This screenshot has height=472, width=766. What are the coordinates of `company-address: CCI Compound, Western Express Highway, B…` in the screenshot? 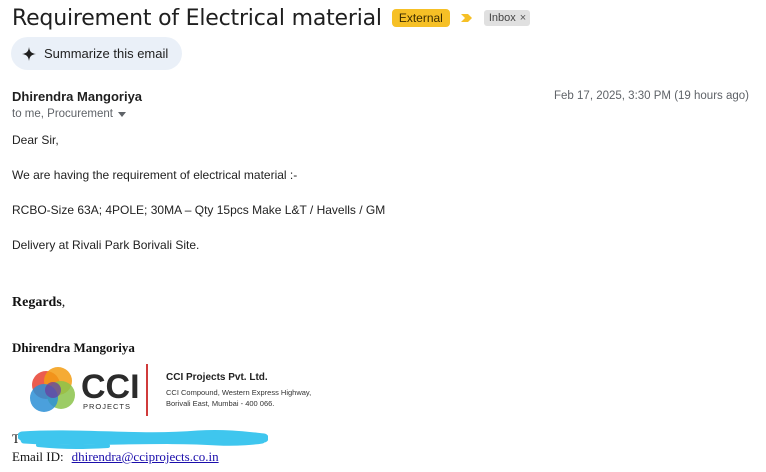 It's located at (238, 398).